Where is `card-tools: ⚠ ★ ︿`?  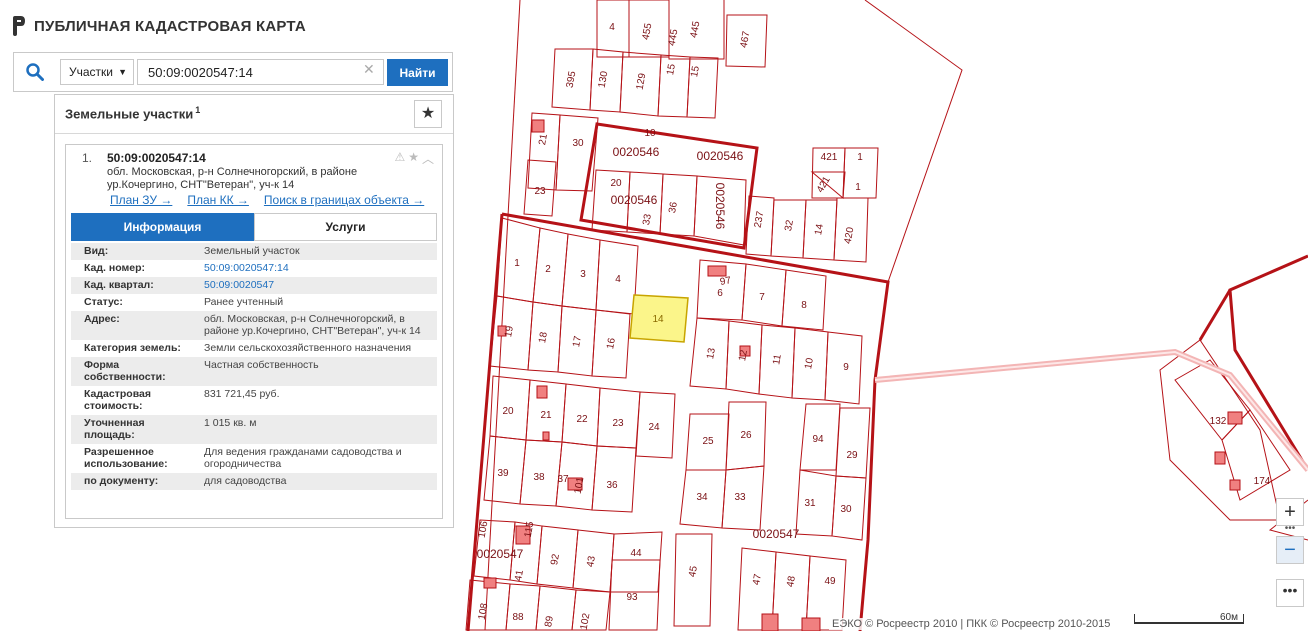 card-tools: ⚠ ★ ︿ is located at coordinates (414, 158).